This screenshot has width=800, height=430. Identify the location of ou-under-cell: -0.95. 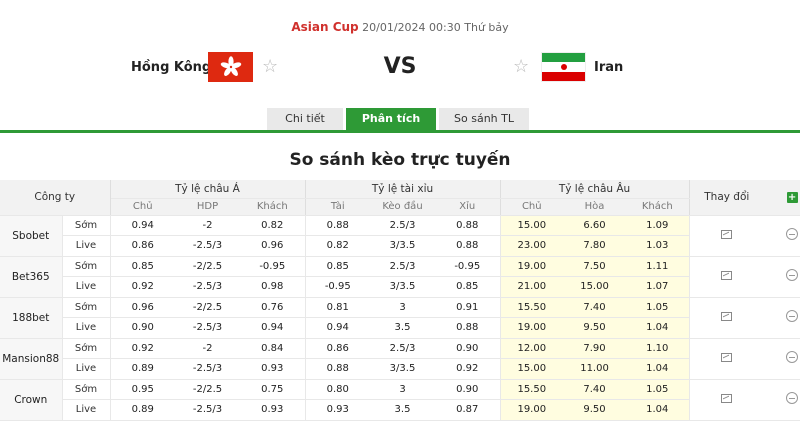
(468, 266).